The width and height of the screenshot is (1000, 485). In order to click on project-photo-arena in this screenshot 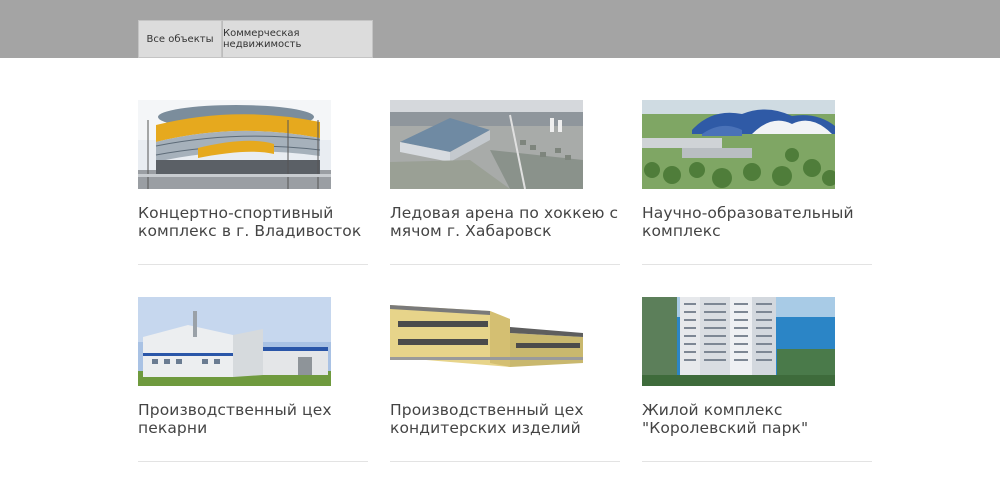, I will do `click(234, 144)`.